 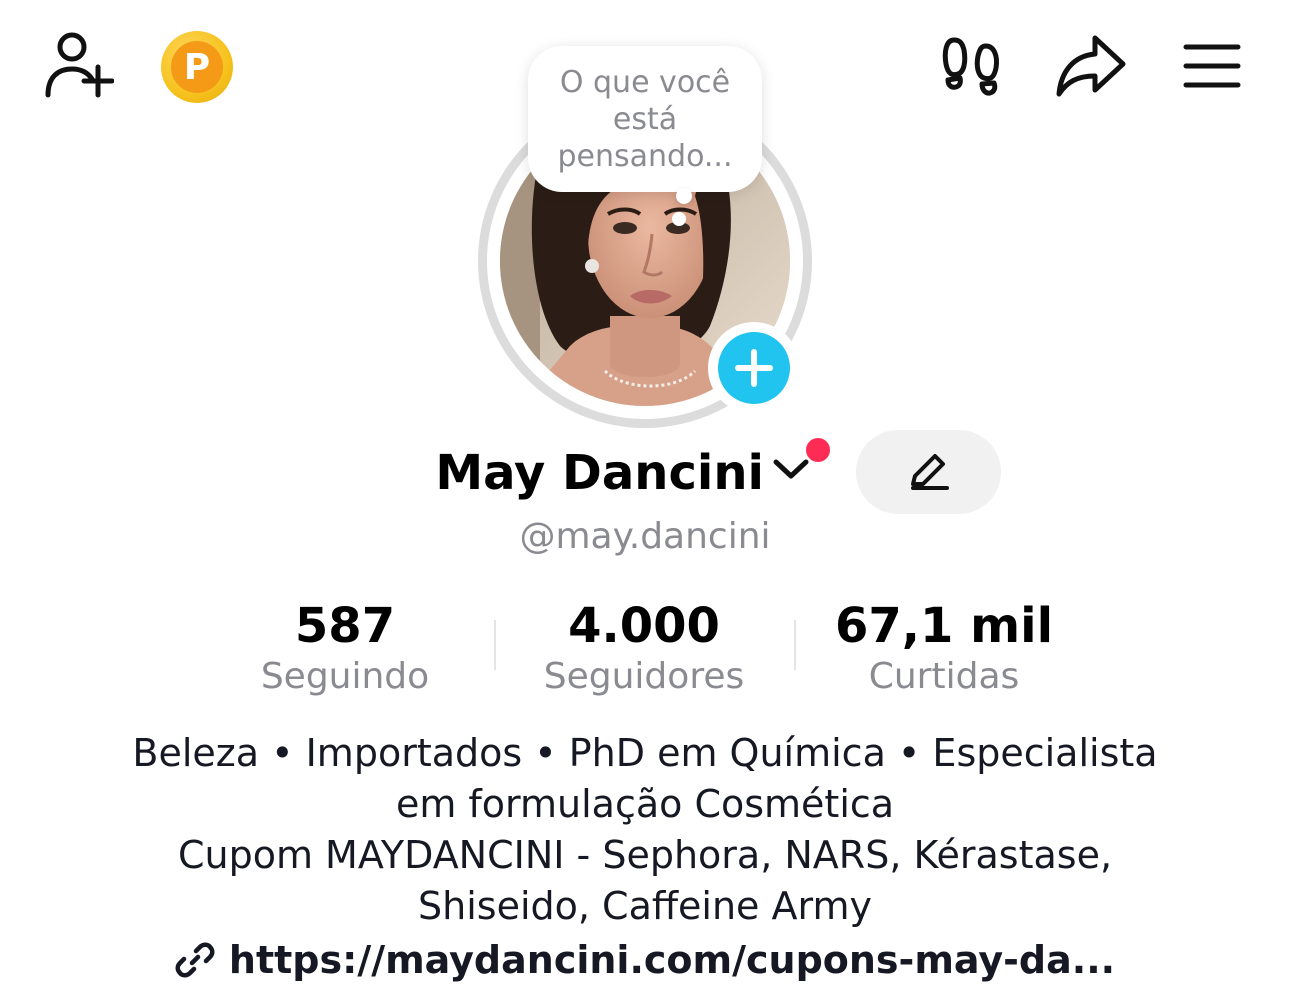 I want to click on share-arrow-icon, so click(x=1091, y=66).